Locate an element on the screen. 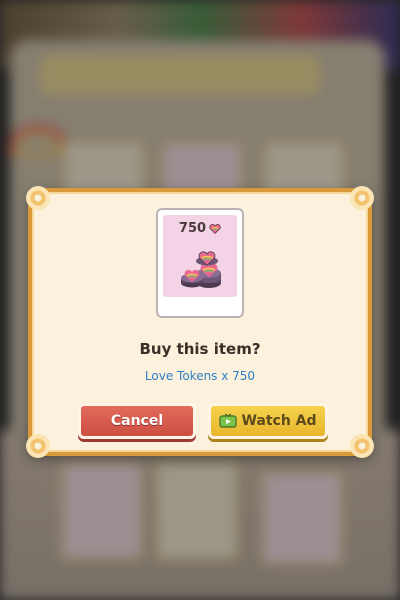  rainbow-heart-icon is located at coordinates (215, 228).